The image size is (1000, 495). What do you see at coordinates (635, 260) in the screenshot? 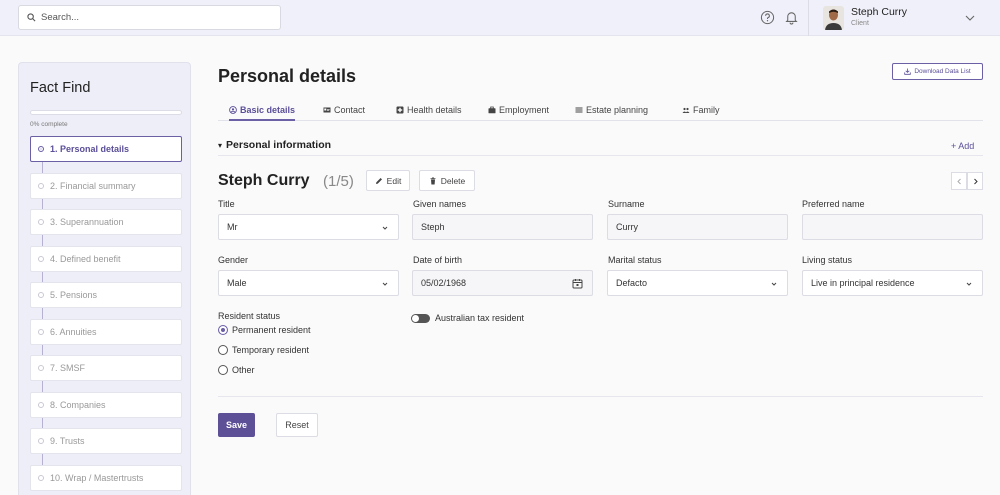
I see `marital-status-label: Marital status` at bounding box center [635, 260].